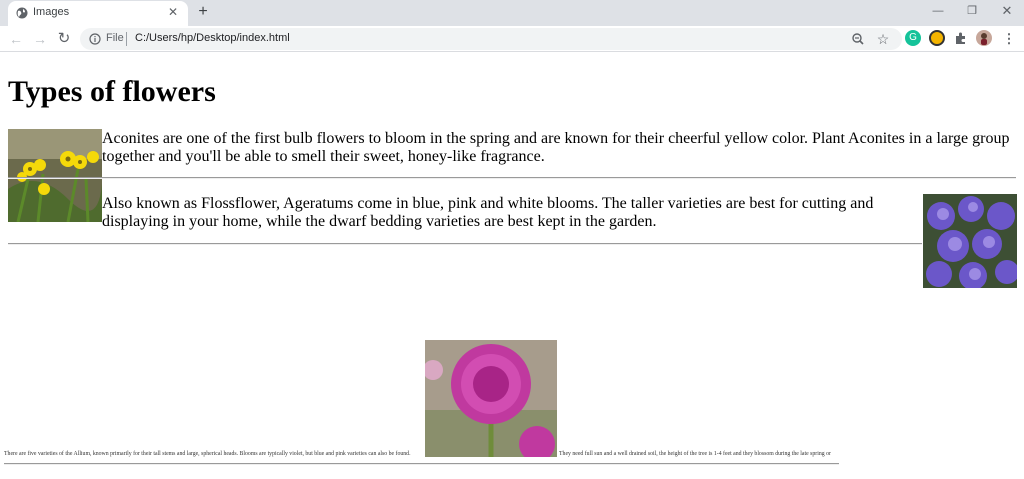 This screenshot has width=1024, height=479. What do you see at coordinates (95, 39) in the screenshot?
I see `info-icon` at bounding box center [95, 39].